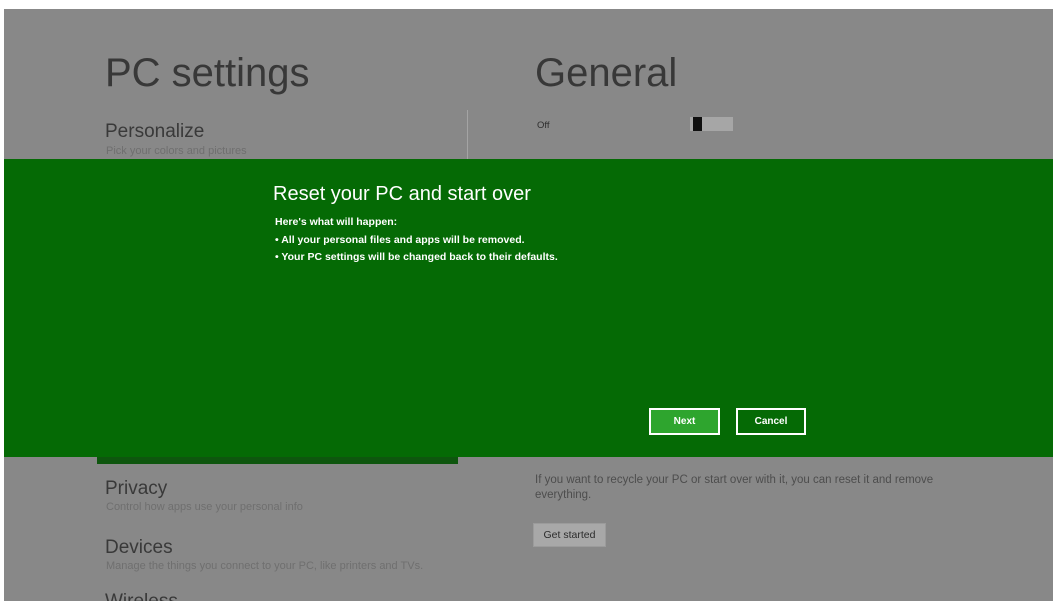 The image size is (1056, 604). Describe the element at coordinates (711, 124) in the screenshot. I see `setting-toggle` at that location.